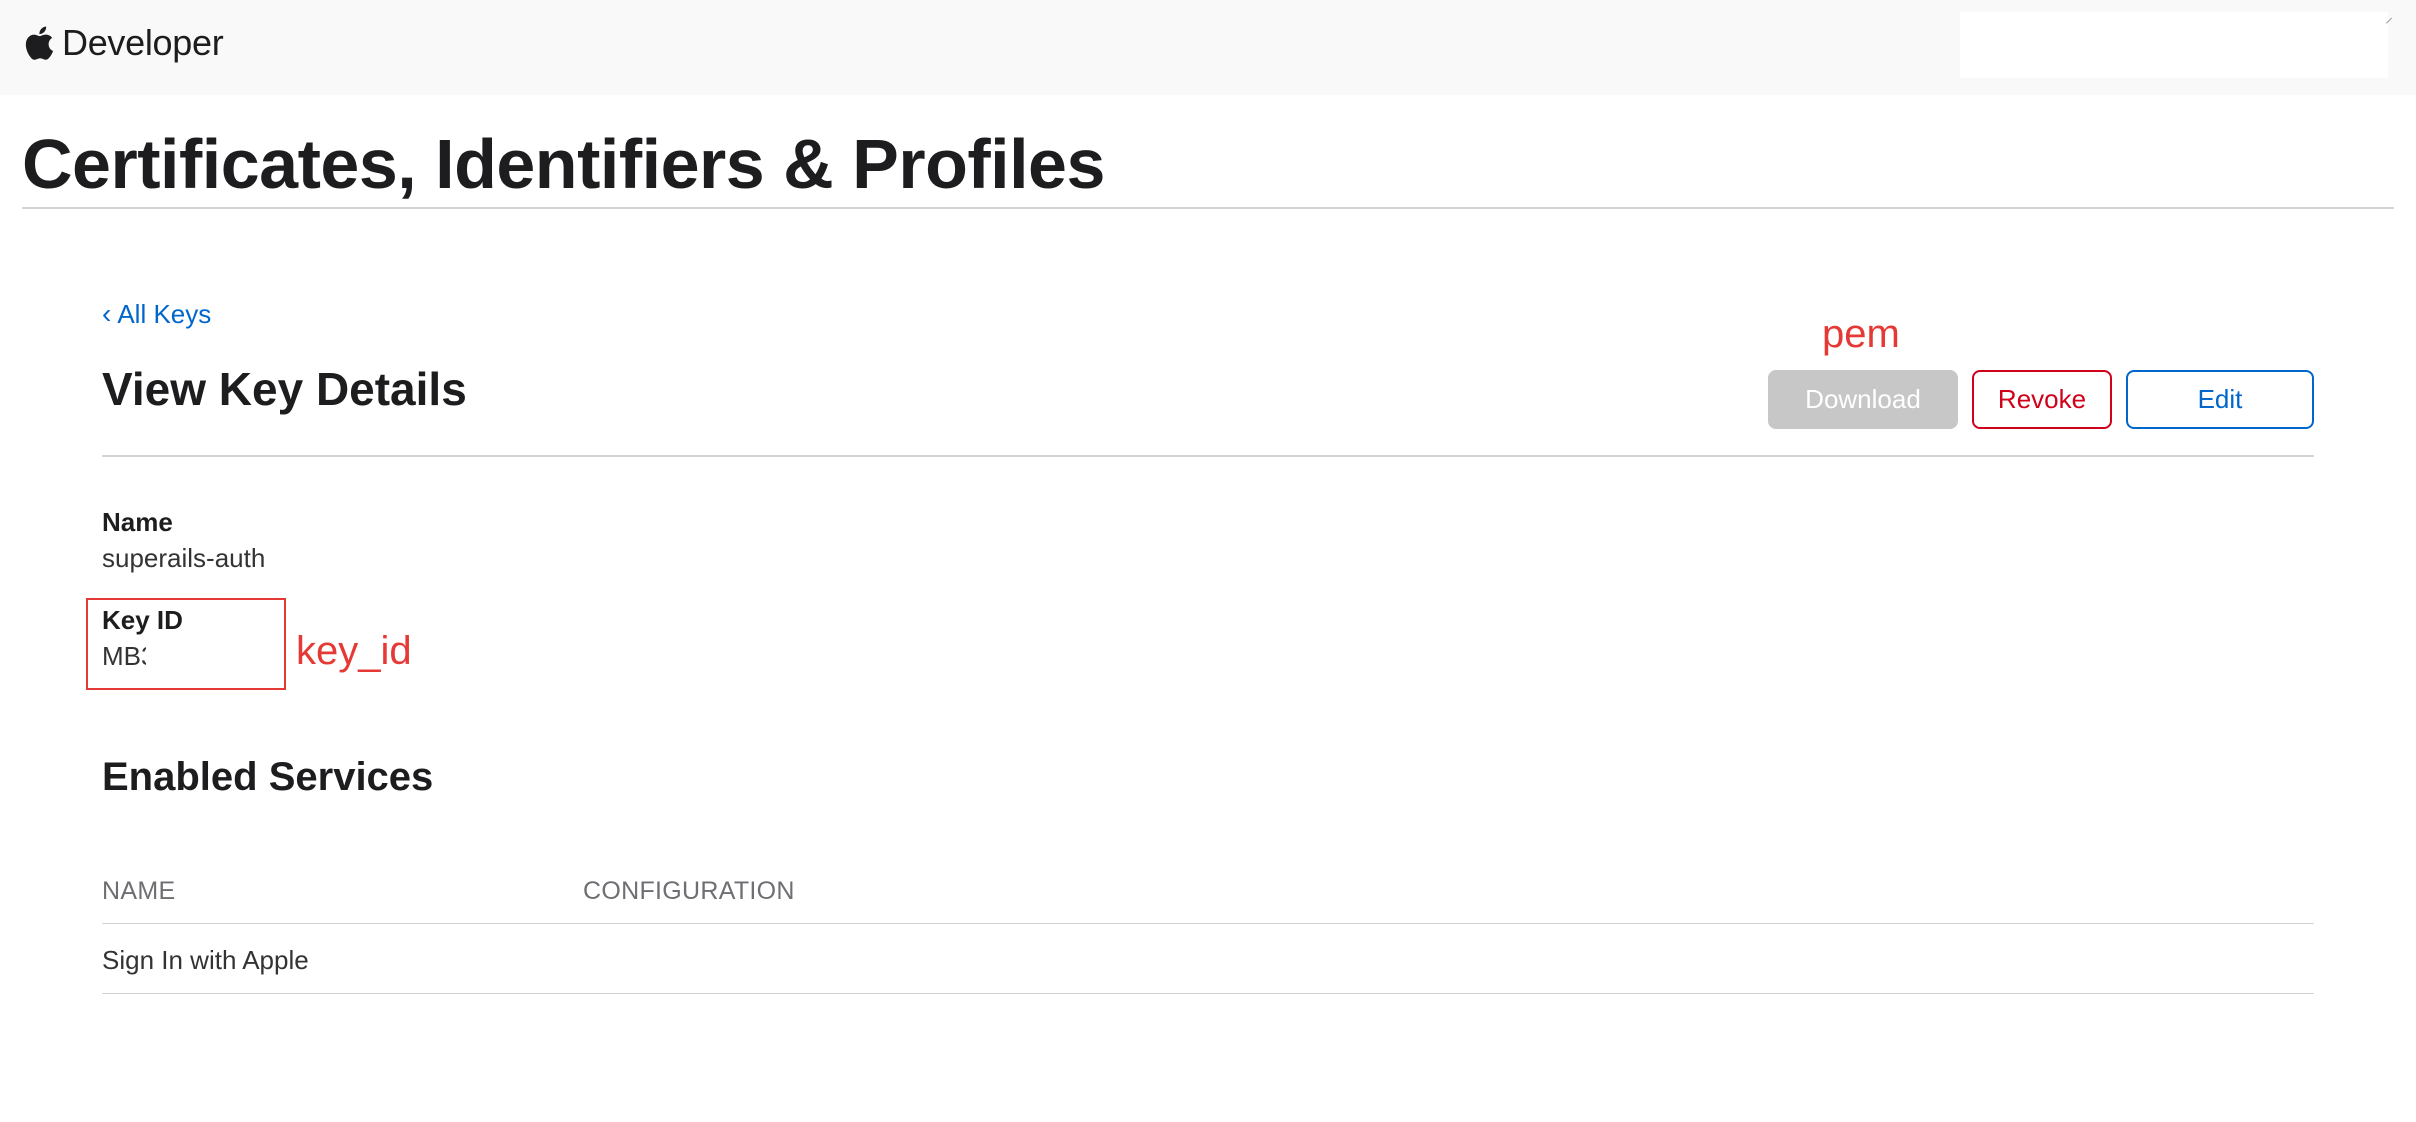 The height and width of the screenshot is (1122, 2416). Describe the element at coordinates (164, 313) in the screenshot. I see `back-link-label: All Keys` at that location.